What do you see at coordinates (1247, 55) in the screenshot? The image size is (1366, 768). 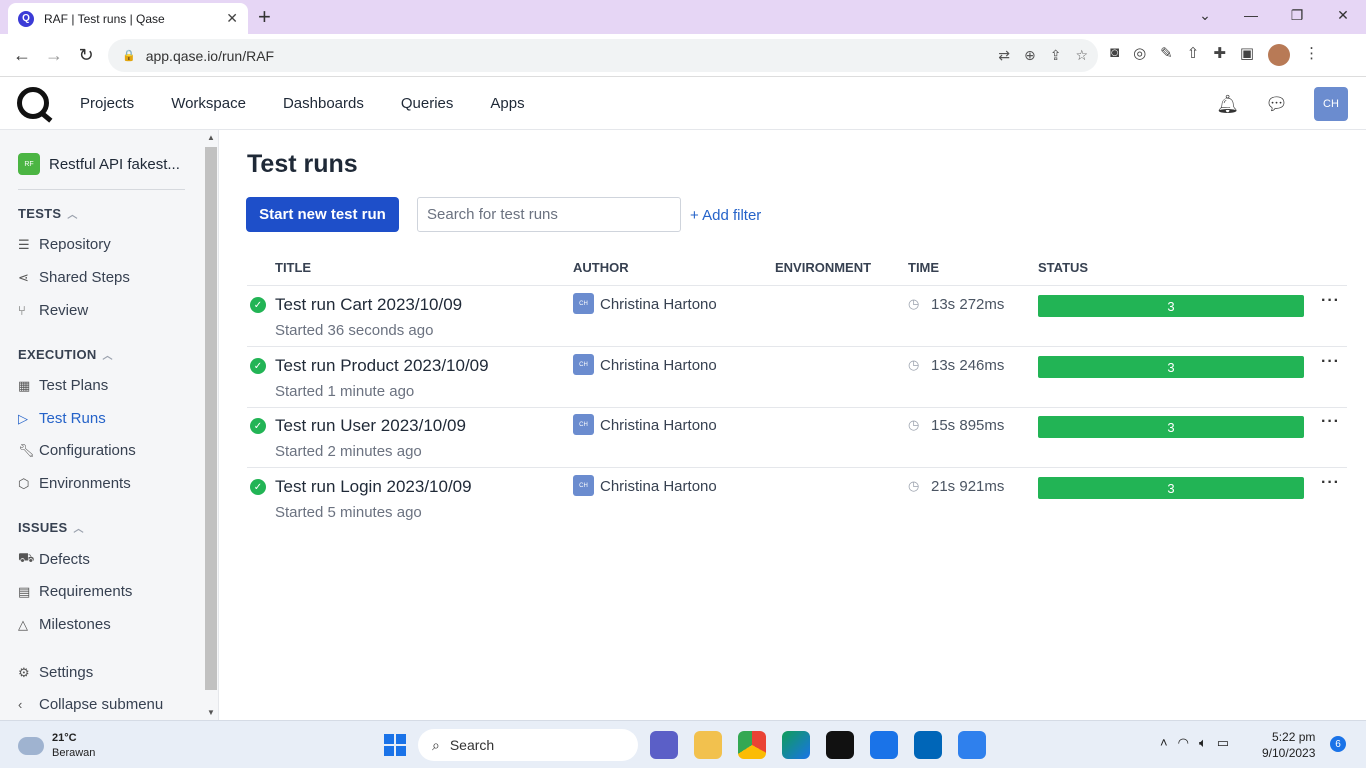 I see `side-panel-icon: ▣` at bounding box center [1247, 55].